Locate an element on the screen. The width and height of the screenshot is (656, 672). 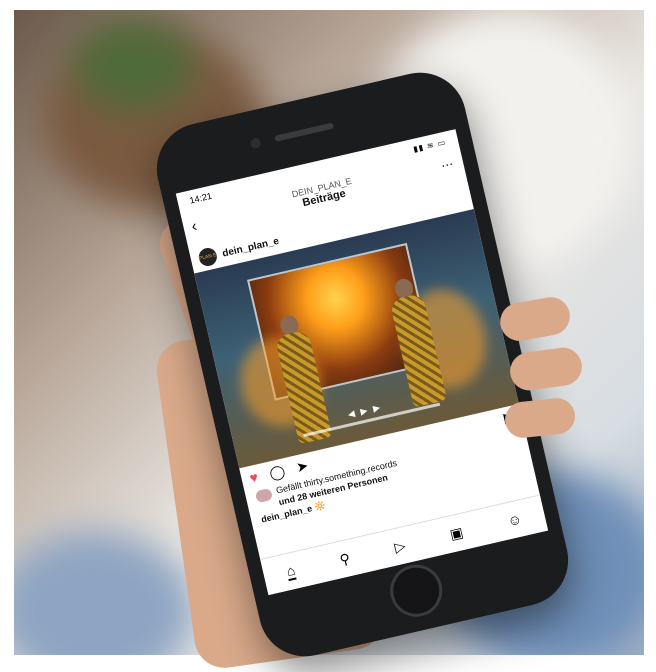
profile-icon: ☺ is located at coordinates (515, 519).